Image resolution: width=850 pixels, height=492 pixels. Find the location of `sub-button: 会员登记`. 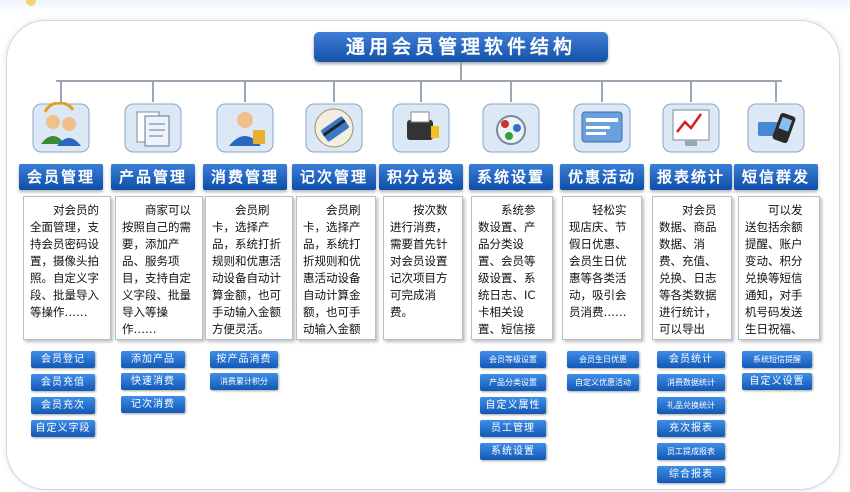

sub-button: 会员登记 is located at coordinates (63, 359).